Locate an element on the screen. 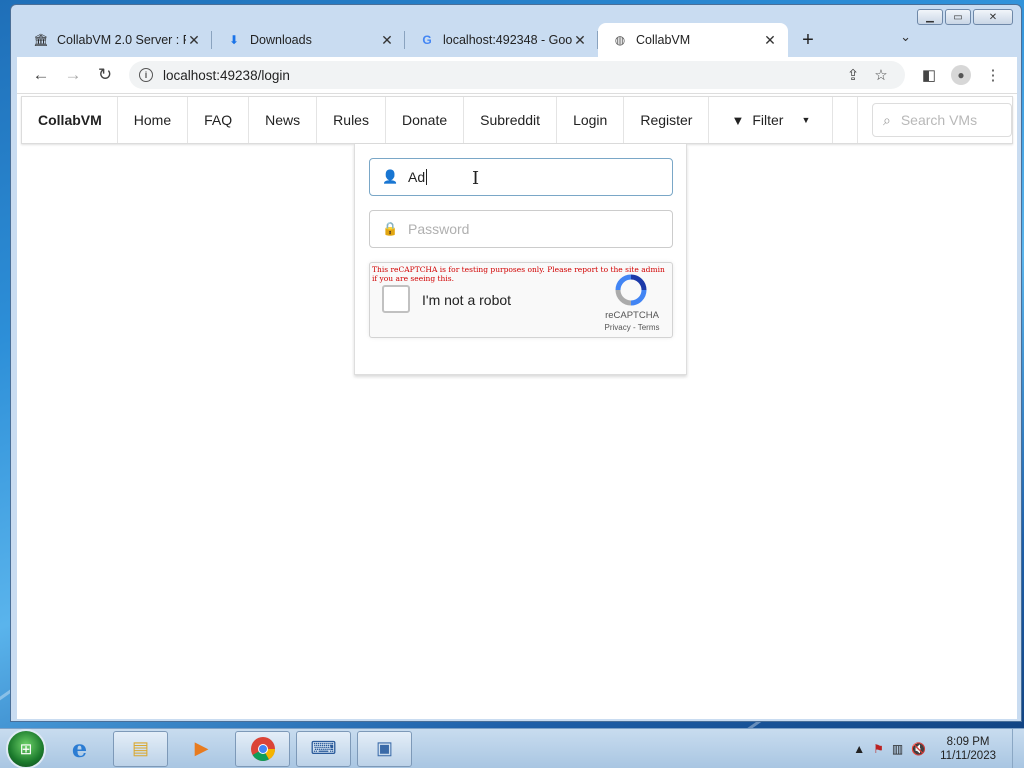 The image size is (1024, 768). filter-dropdown: ▼ Filter ▼ is located at coordinates (771, 120).